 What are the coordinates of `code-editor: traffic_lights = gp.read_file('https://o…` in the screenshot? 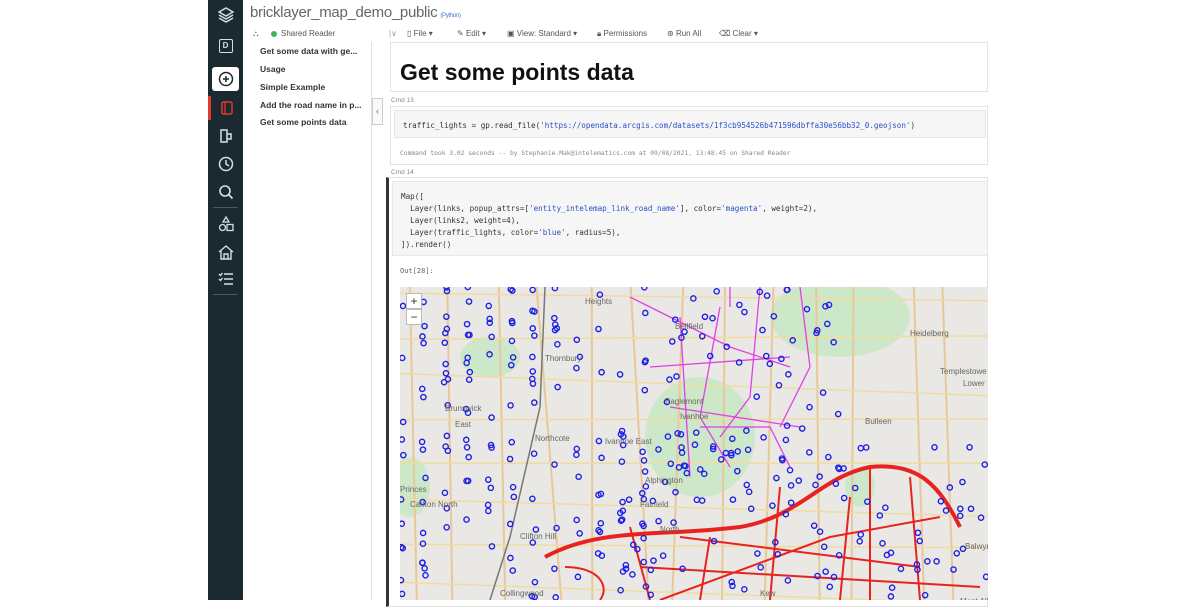 It's located at (690, 124).